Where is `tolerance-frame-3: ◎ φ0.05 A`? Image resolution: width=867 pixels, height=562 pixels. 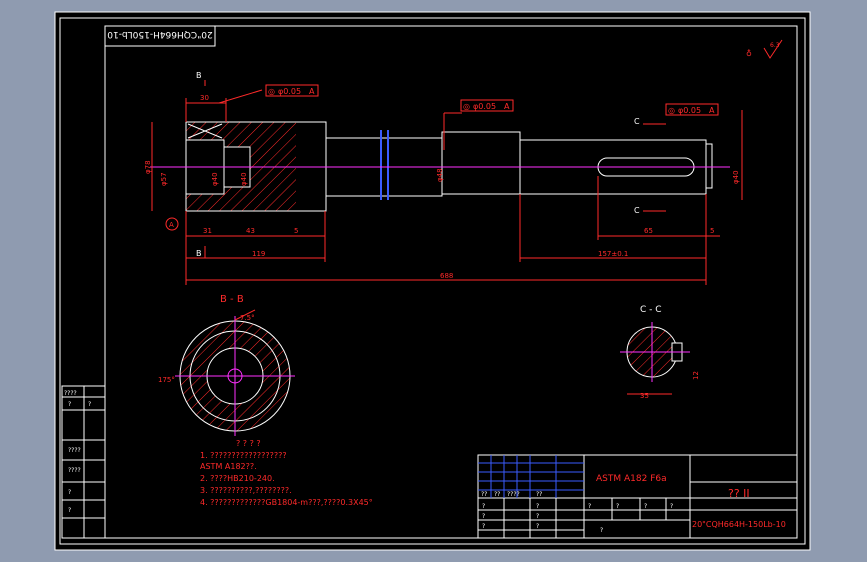
tolerance-frame-3: ◎ φ0.05 A is located at coordinates (692, 109).